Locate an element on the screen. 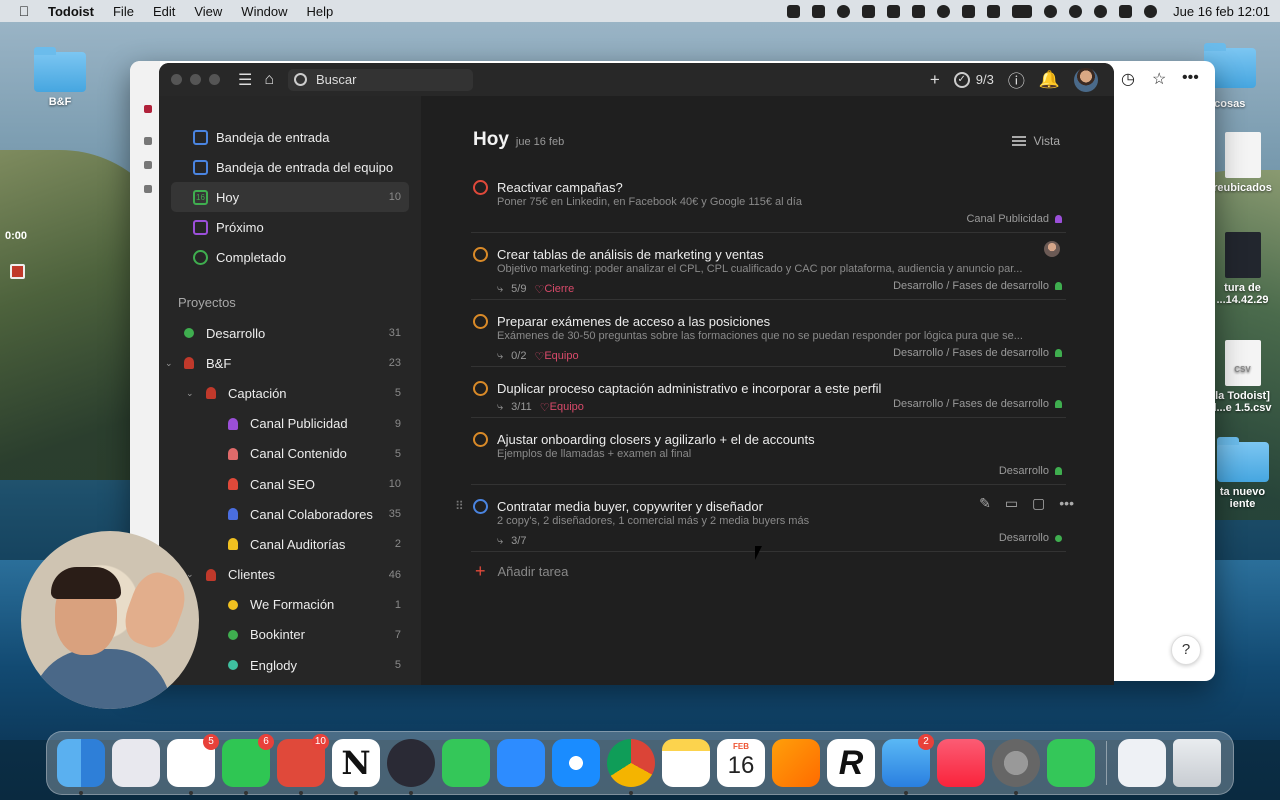 Image resolution: width=1280 pixels, height=800 pixels. comment-icon: ▢ is located at coordinates (1038, 503).